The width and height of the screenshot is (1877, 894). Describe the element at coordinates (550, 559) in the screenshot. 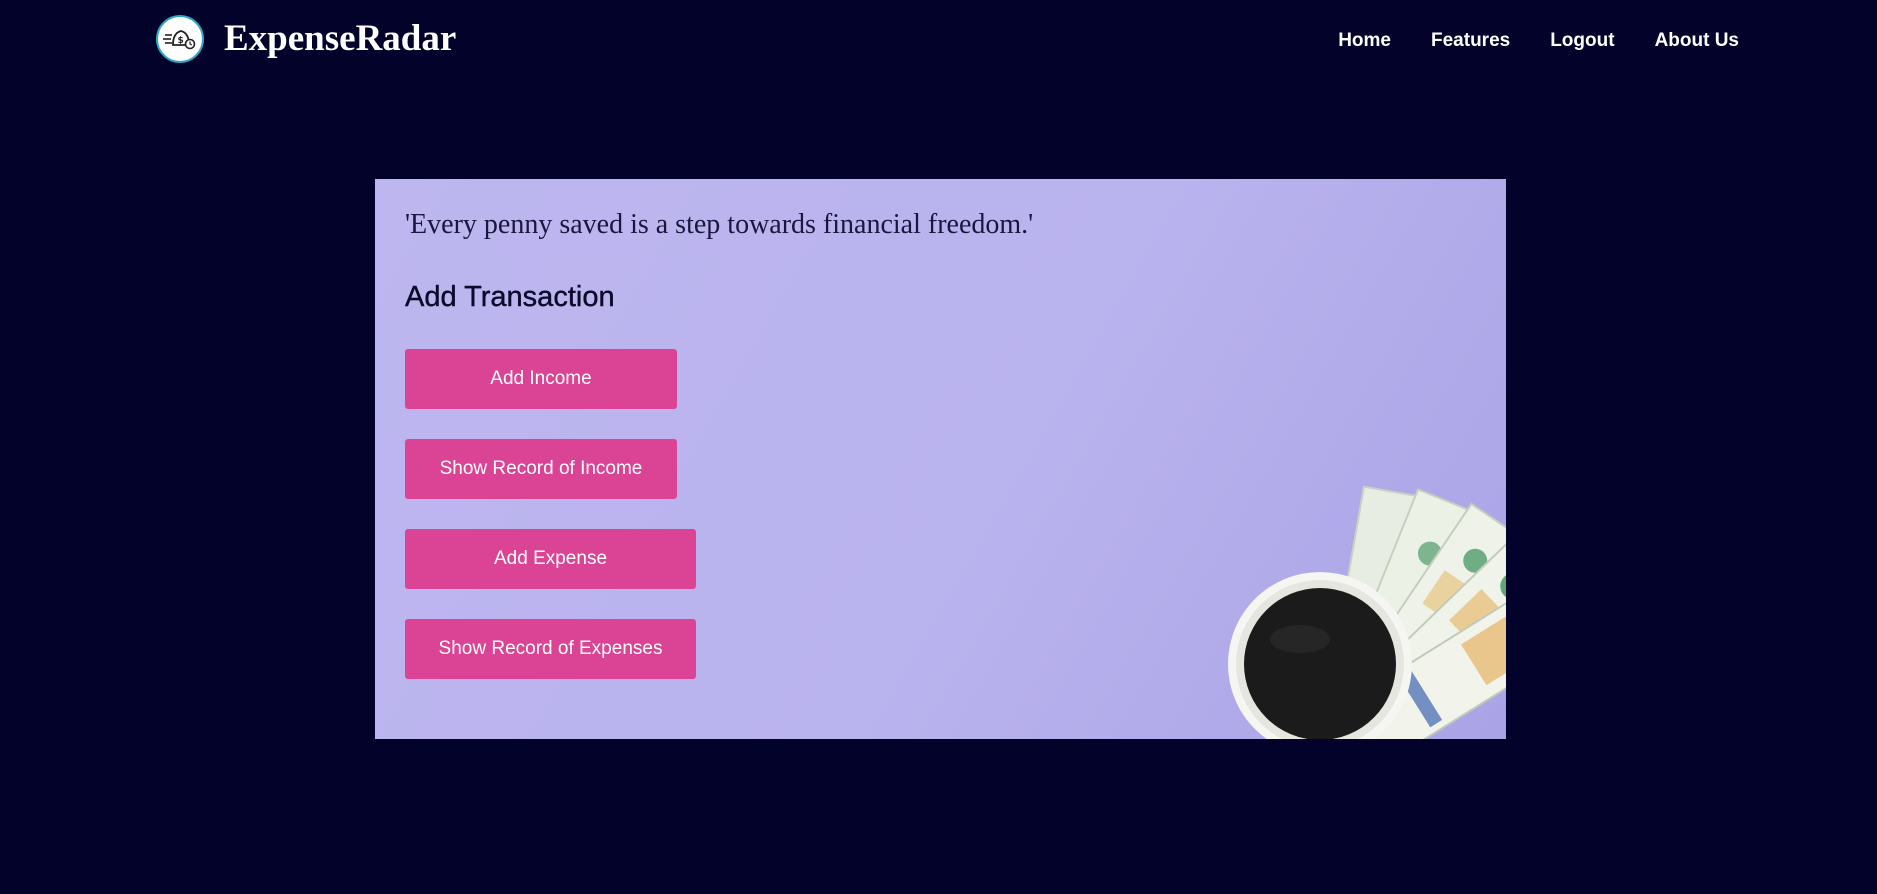

I see `add-expense-button: Add Expense` at that location.